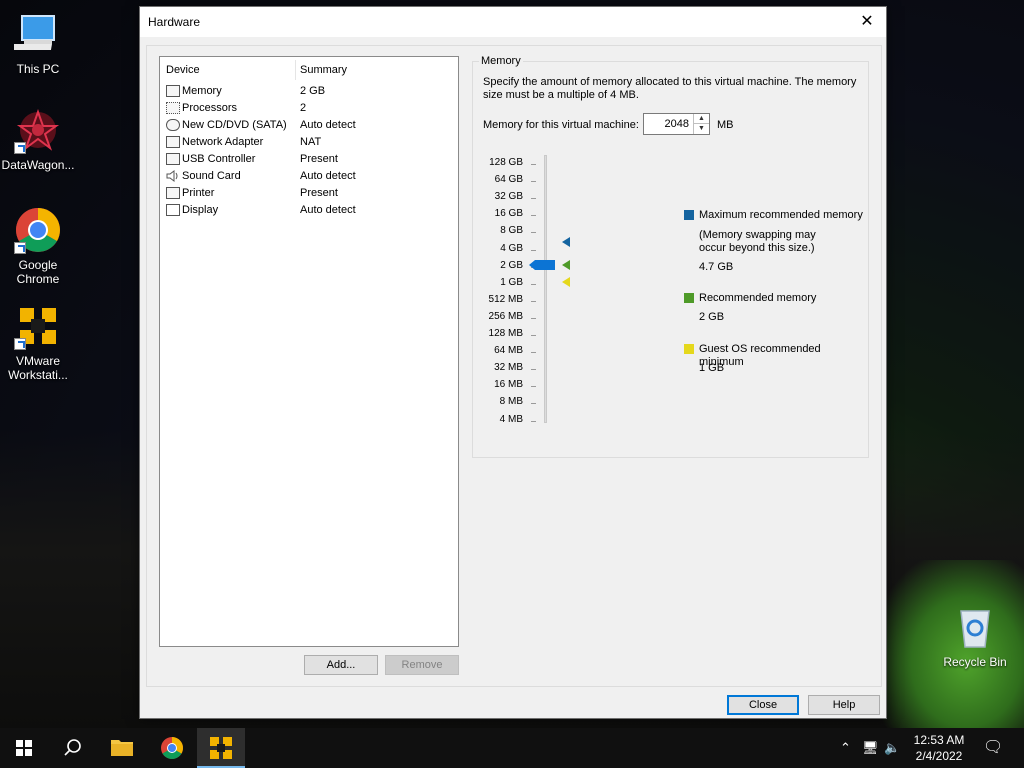  I want to click on memory-unit: MB, so click(725, 125).